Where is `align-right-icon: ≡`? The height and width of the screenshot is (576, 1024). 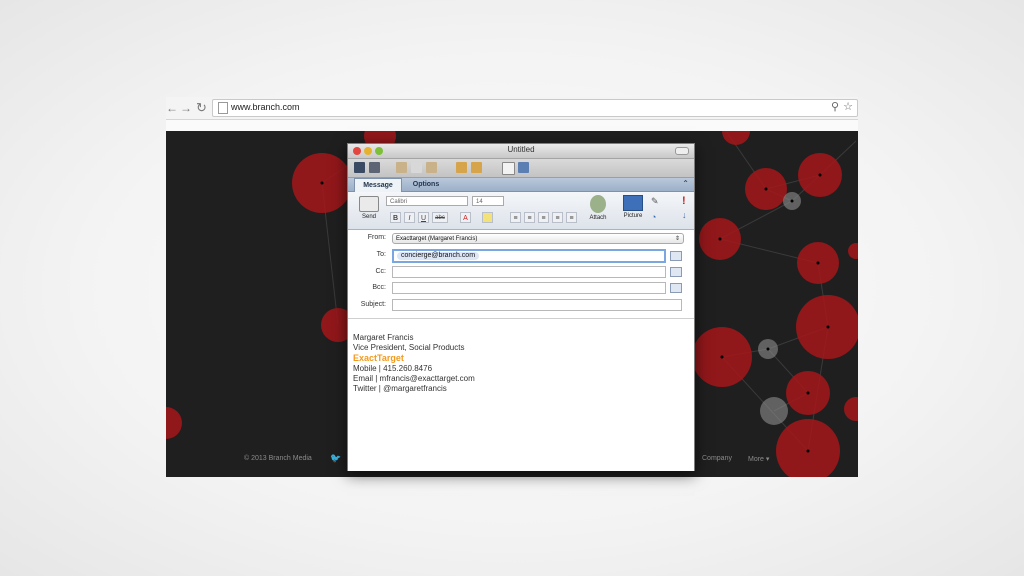
align-right-icon: ≡ is located at coordinates (557, 217).